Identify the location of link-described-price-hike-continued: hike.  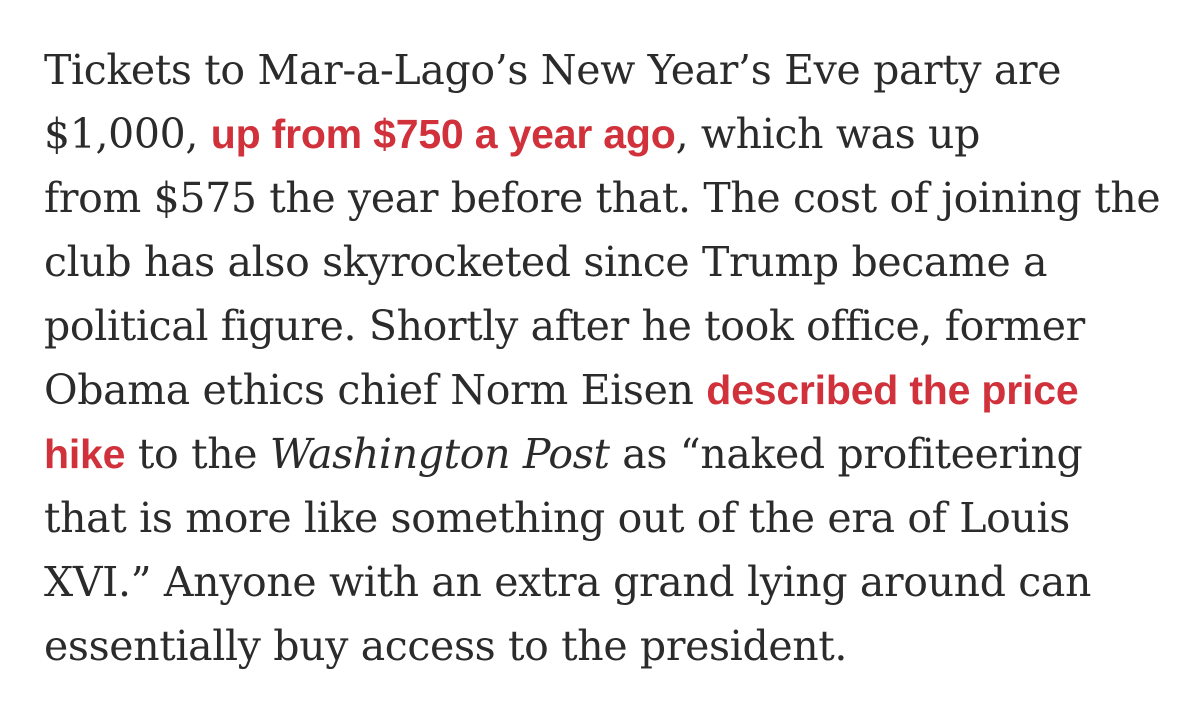
(84, 454).